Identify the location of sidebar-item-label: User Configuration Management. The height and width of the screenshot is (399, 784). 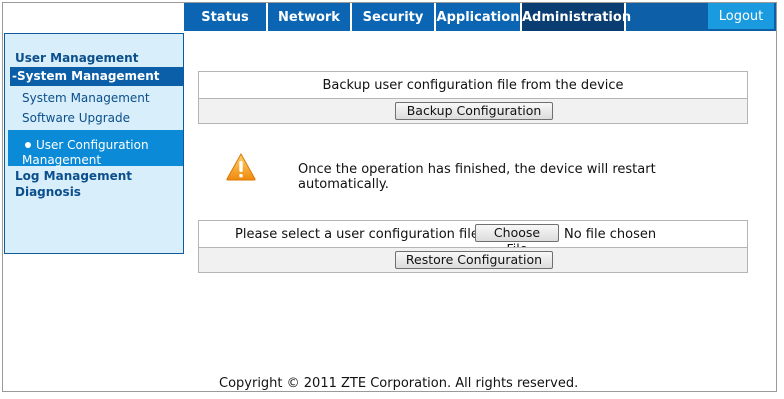
(85, 152).